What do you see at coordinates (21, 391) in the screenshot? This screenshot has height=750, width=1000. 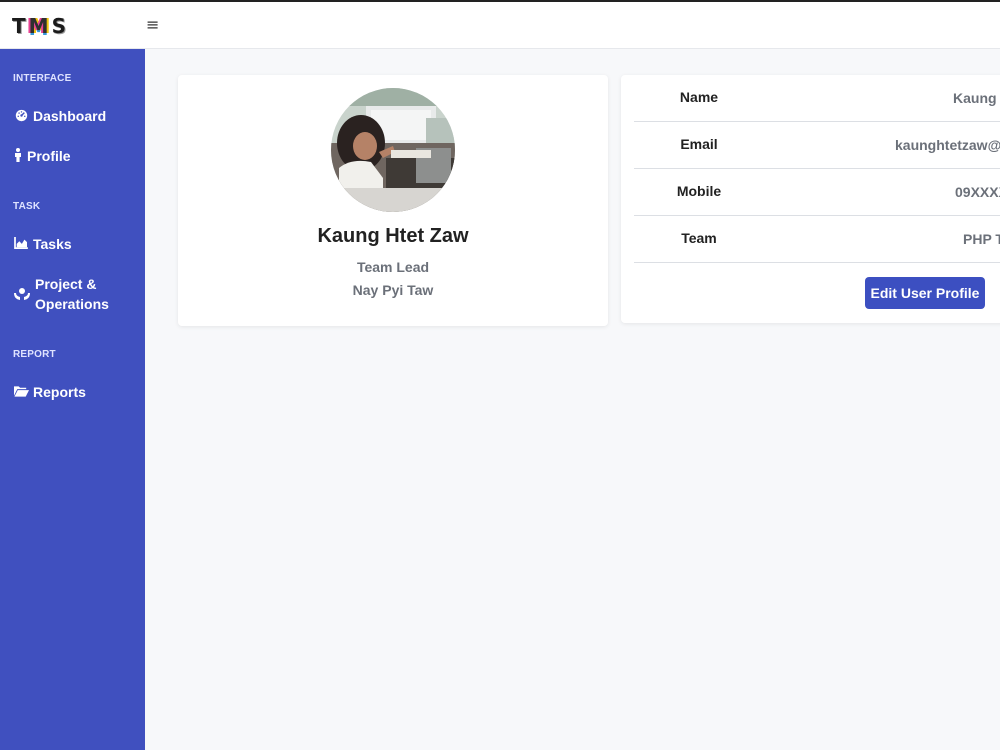 I see `folder-open-icon` at bounding box center [21, 391].